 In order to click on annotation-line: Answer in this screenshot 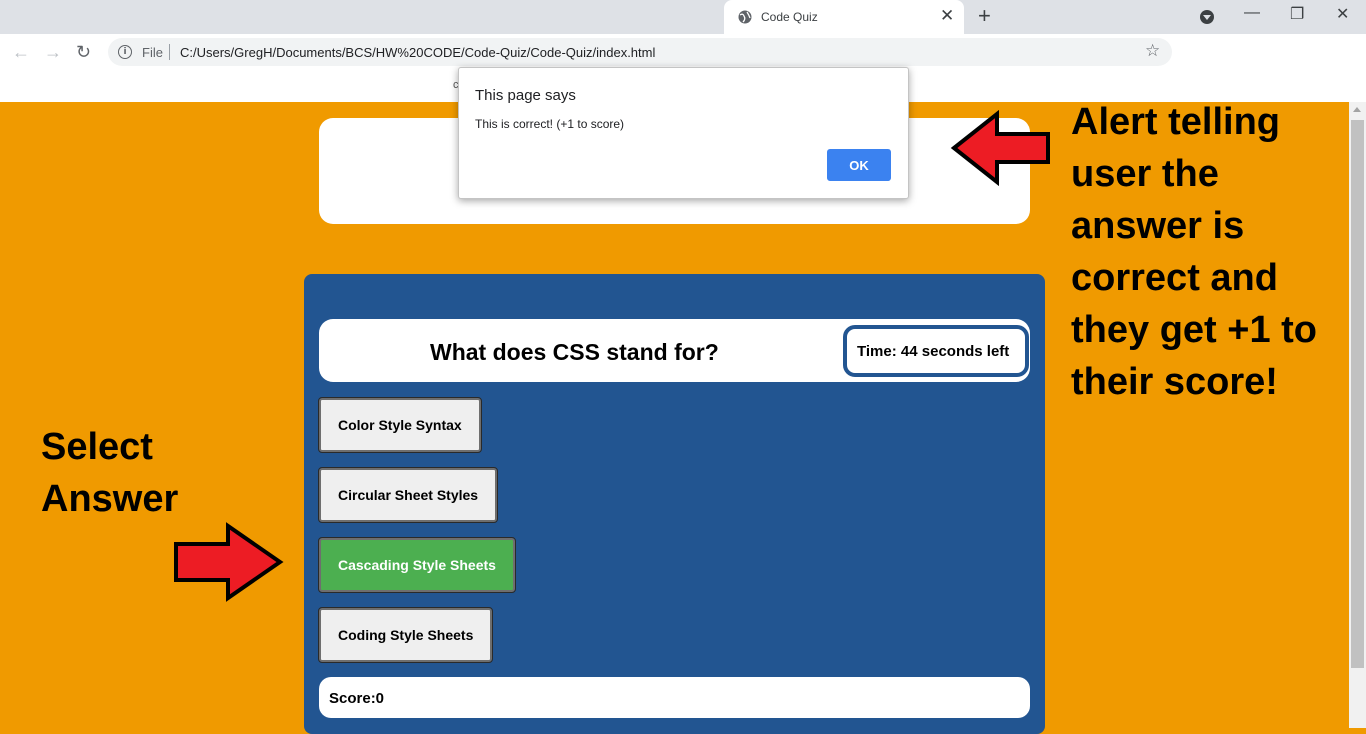, I will do `click(110, 499)`.